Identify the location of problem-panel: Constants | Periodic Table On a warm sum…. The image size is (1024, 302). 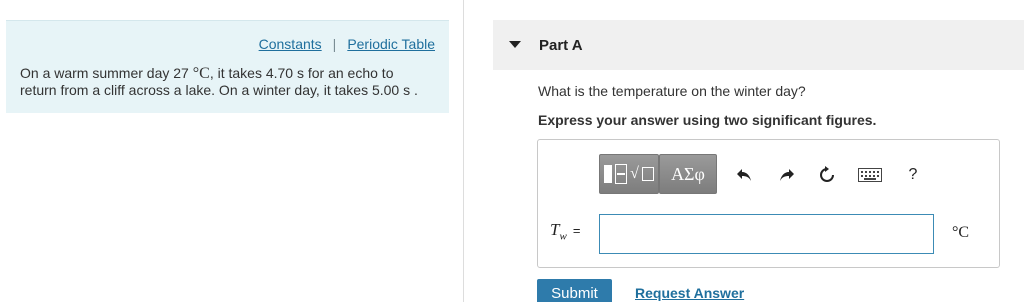
(227, 66).